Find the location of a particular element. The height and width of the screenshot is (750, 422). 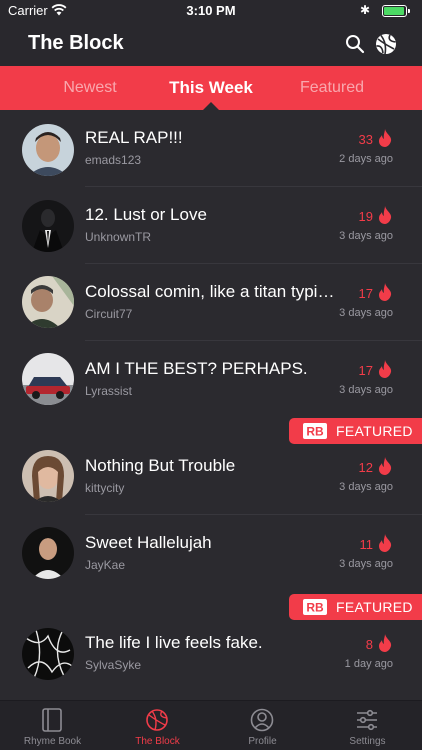

post-title: Colossal comin, like a titan typing is located at coordinates (210, 291).